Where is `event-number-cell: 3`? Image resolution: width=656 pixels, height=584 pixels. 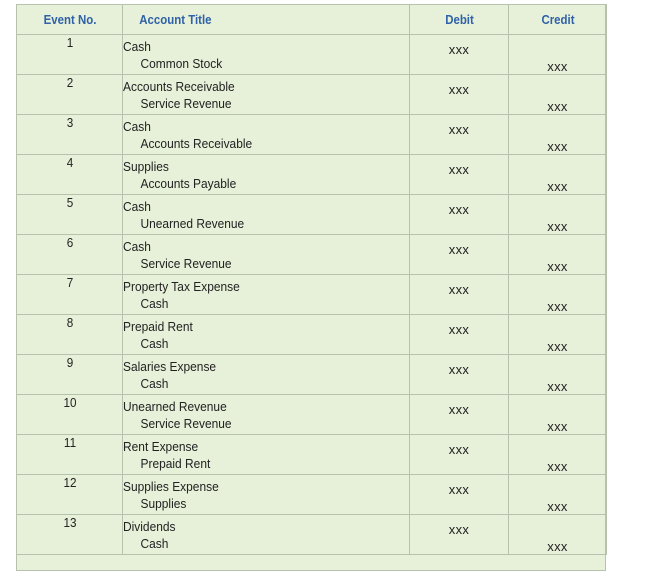
event-number-cell: 3 is located at coordinates (69, 134).